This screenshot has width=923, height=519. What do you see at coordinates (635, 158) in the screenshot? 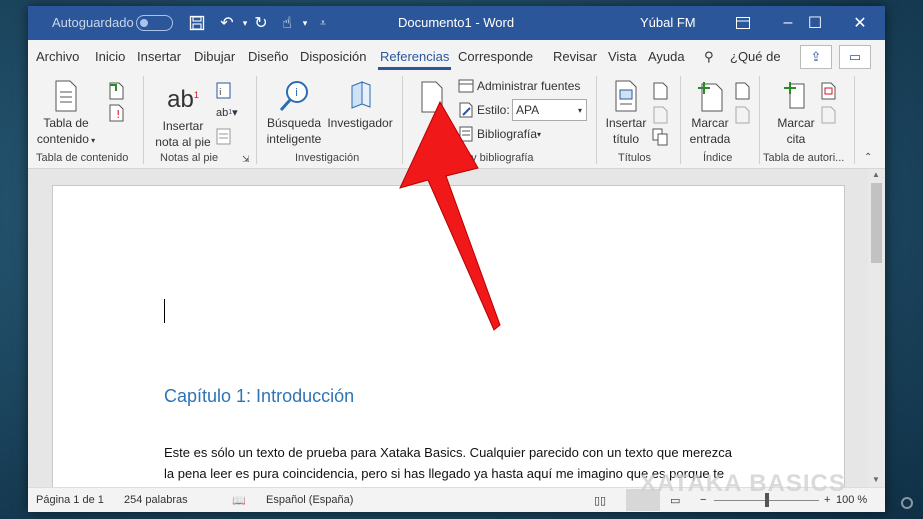
I see `group-titulos: Títulos` at bounding box center [635, 158].